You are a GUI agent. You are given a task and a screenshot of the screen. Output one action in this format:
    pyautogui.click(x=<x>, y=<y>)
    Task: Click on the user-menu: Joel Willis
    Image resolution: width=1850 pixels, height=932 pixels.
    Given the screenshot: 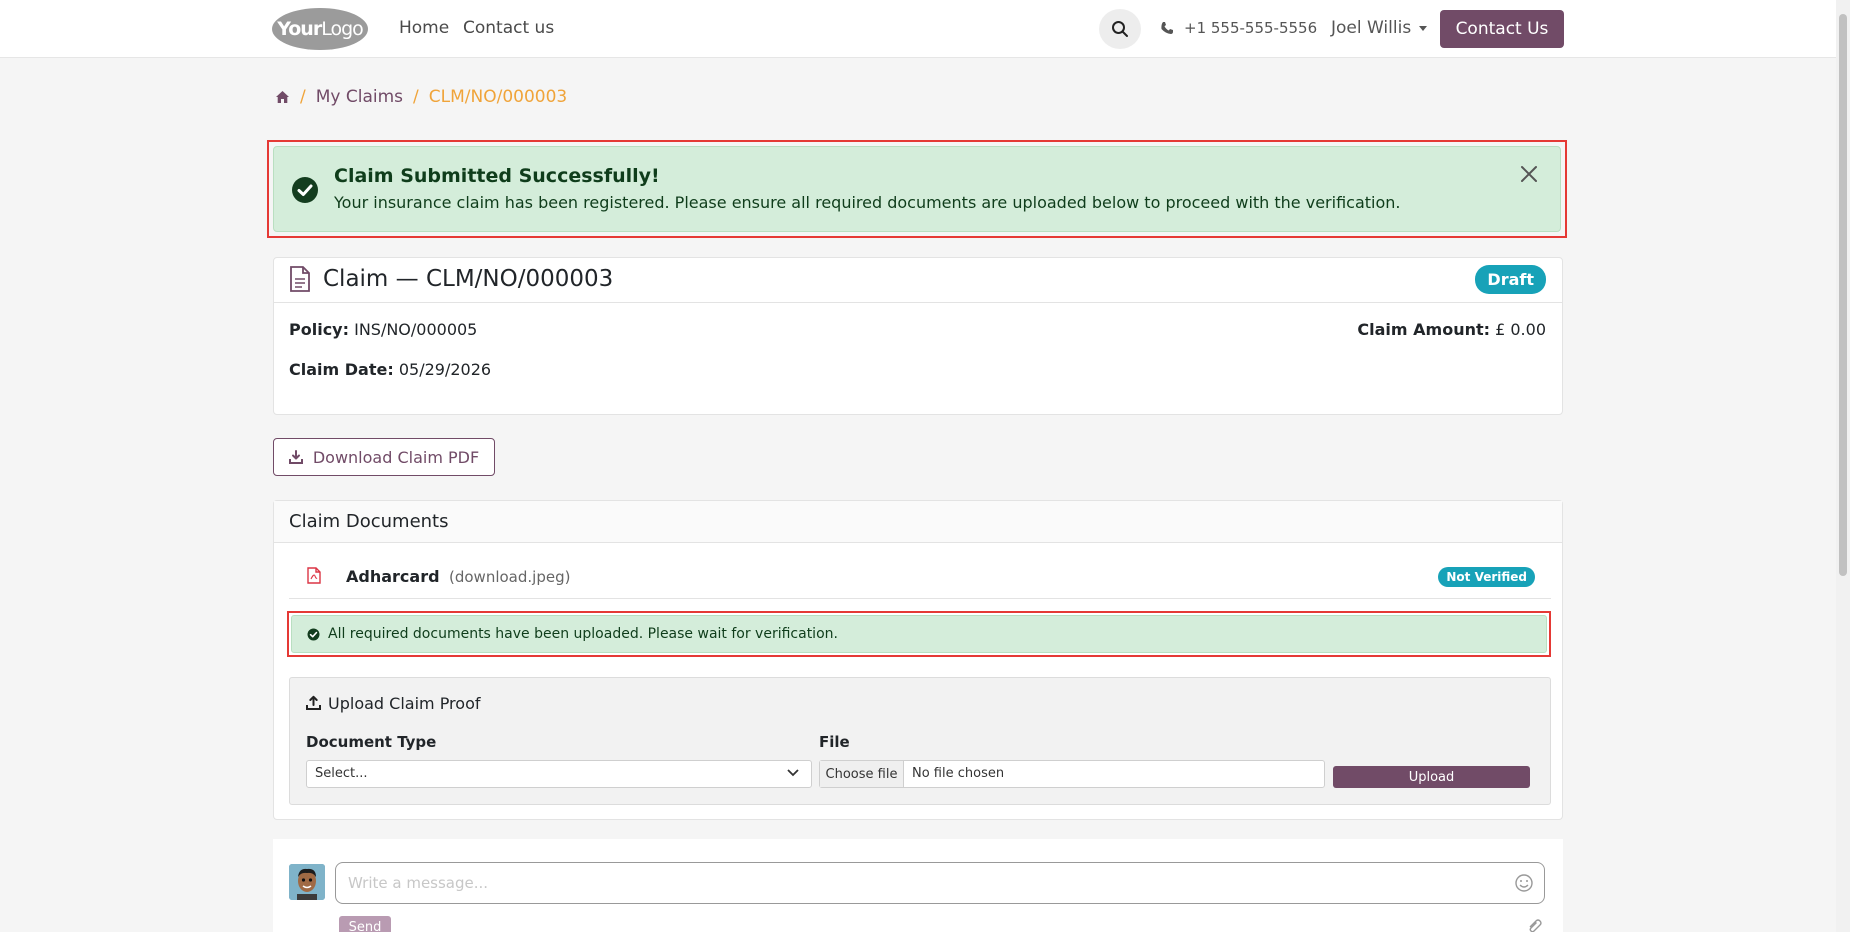 What is the action you would take?
    pyautogui.click(x=1379, y=28)
    